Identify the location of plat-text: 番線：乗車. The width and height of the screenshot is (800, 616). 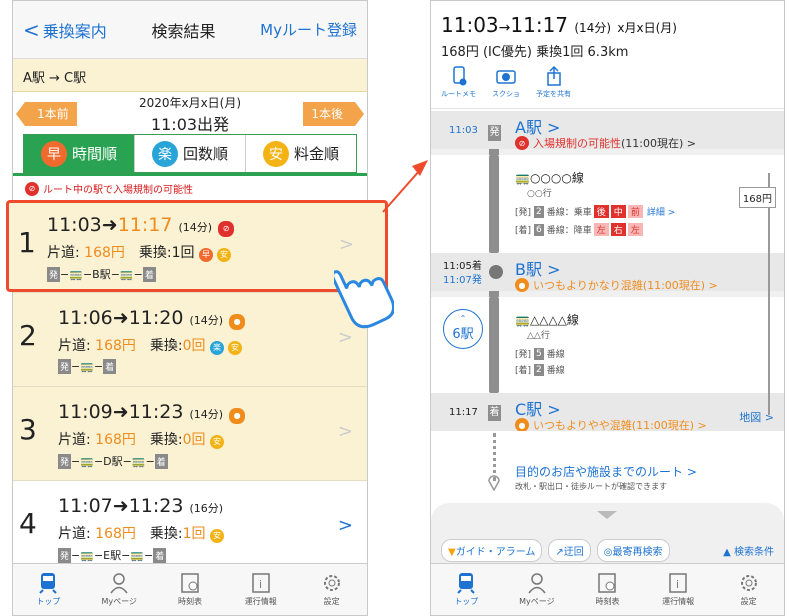
(569, 213).